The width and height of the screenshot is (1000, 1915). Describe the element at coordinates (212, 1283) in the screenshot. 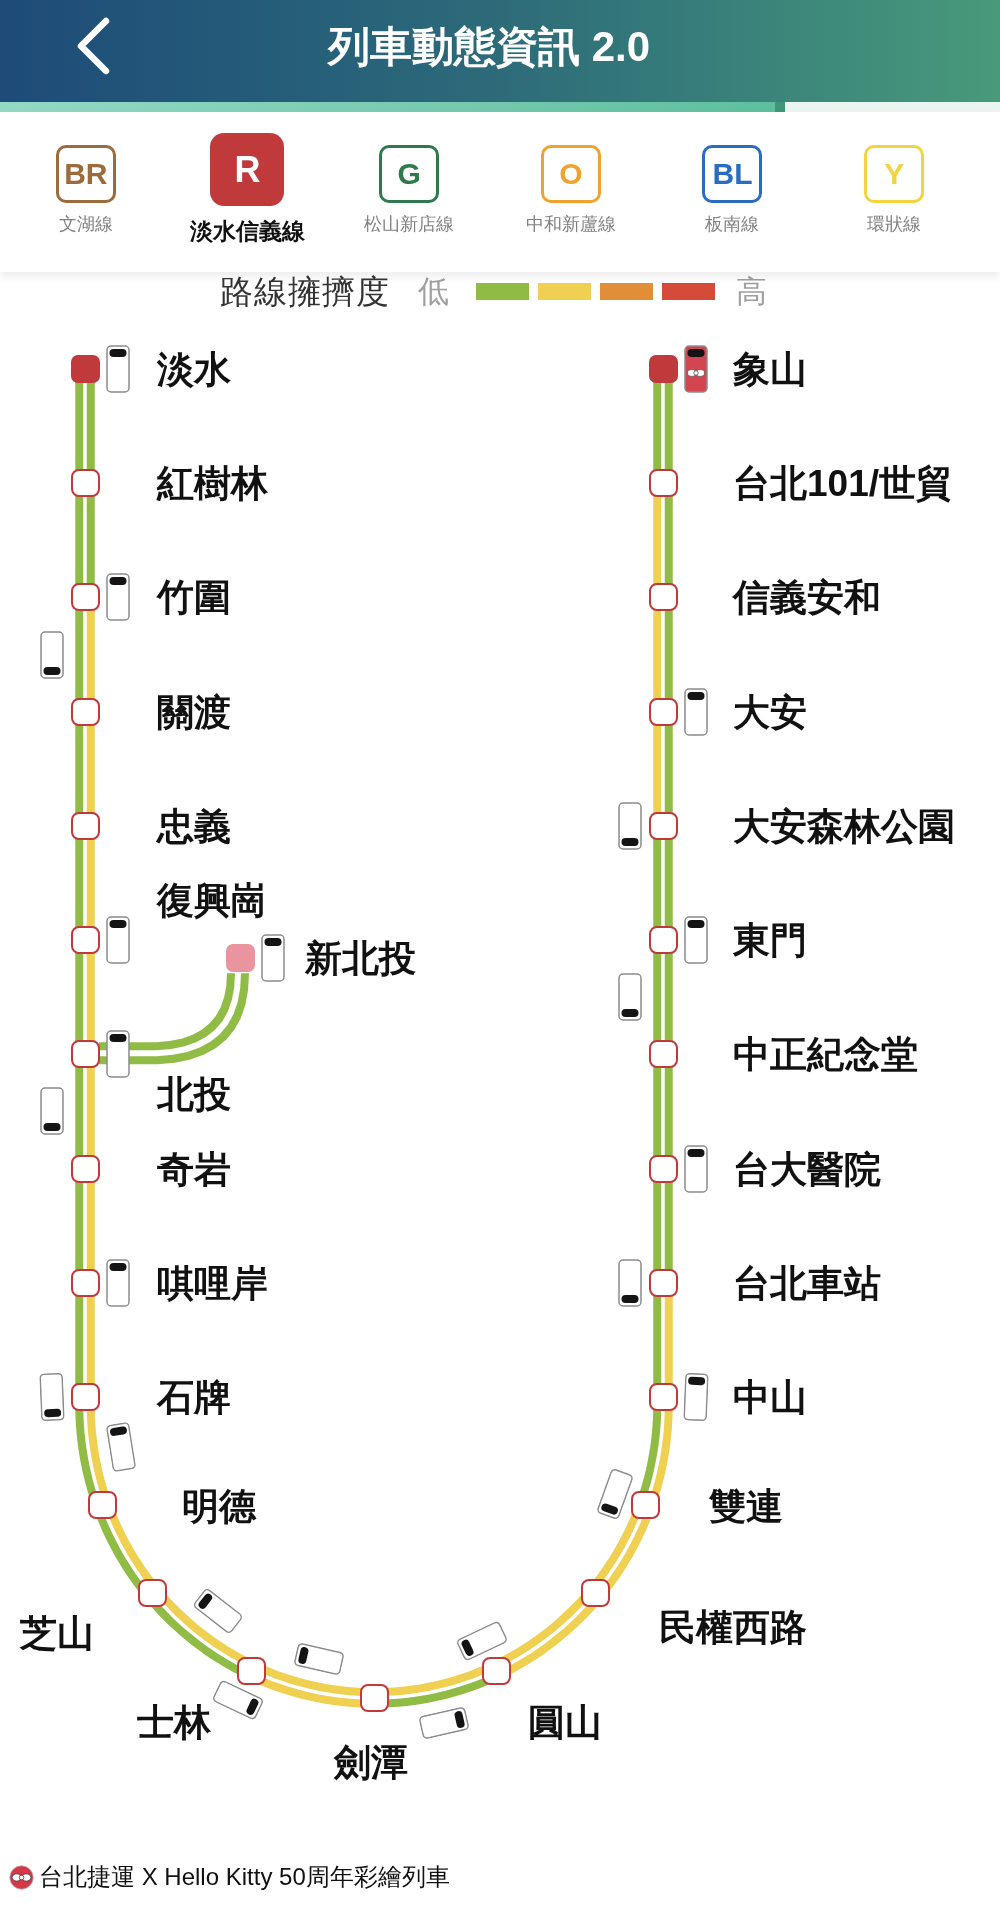

I see `station-name: 唭哩岸` at that location.